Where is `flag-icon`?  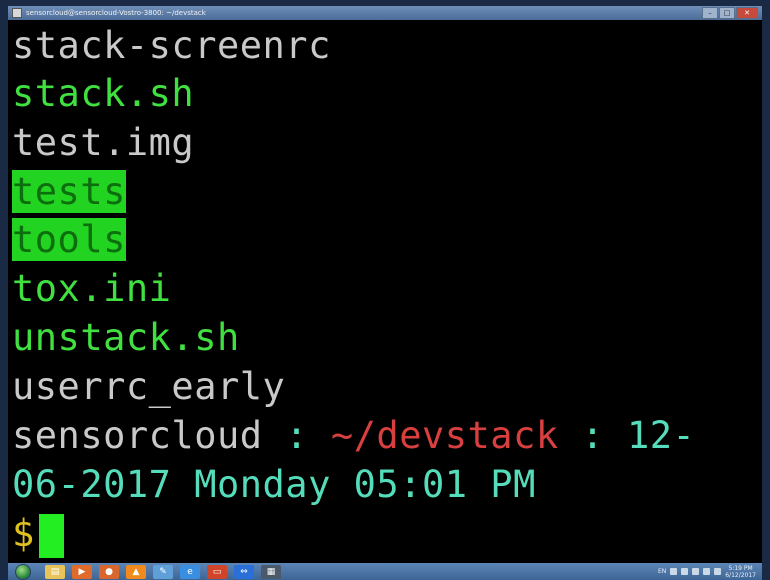
flag-icon is located at coordinates (718, 571).